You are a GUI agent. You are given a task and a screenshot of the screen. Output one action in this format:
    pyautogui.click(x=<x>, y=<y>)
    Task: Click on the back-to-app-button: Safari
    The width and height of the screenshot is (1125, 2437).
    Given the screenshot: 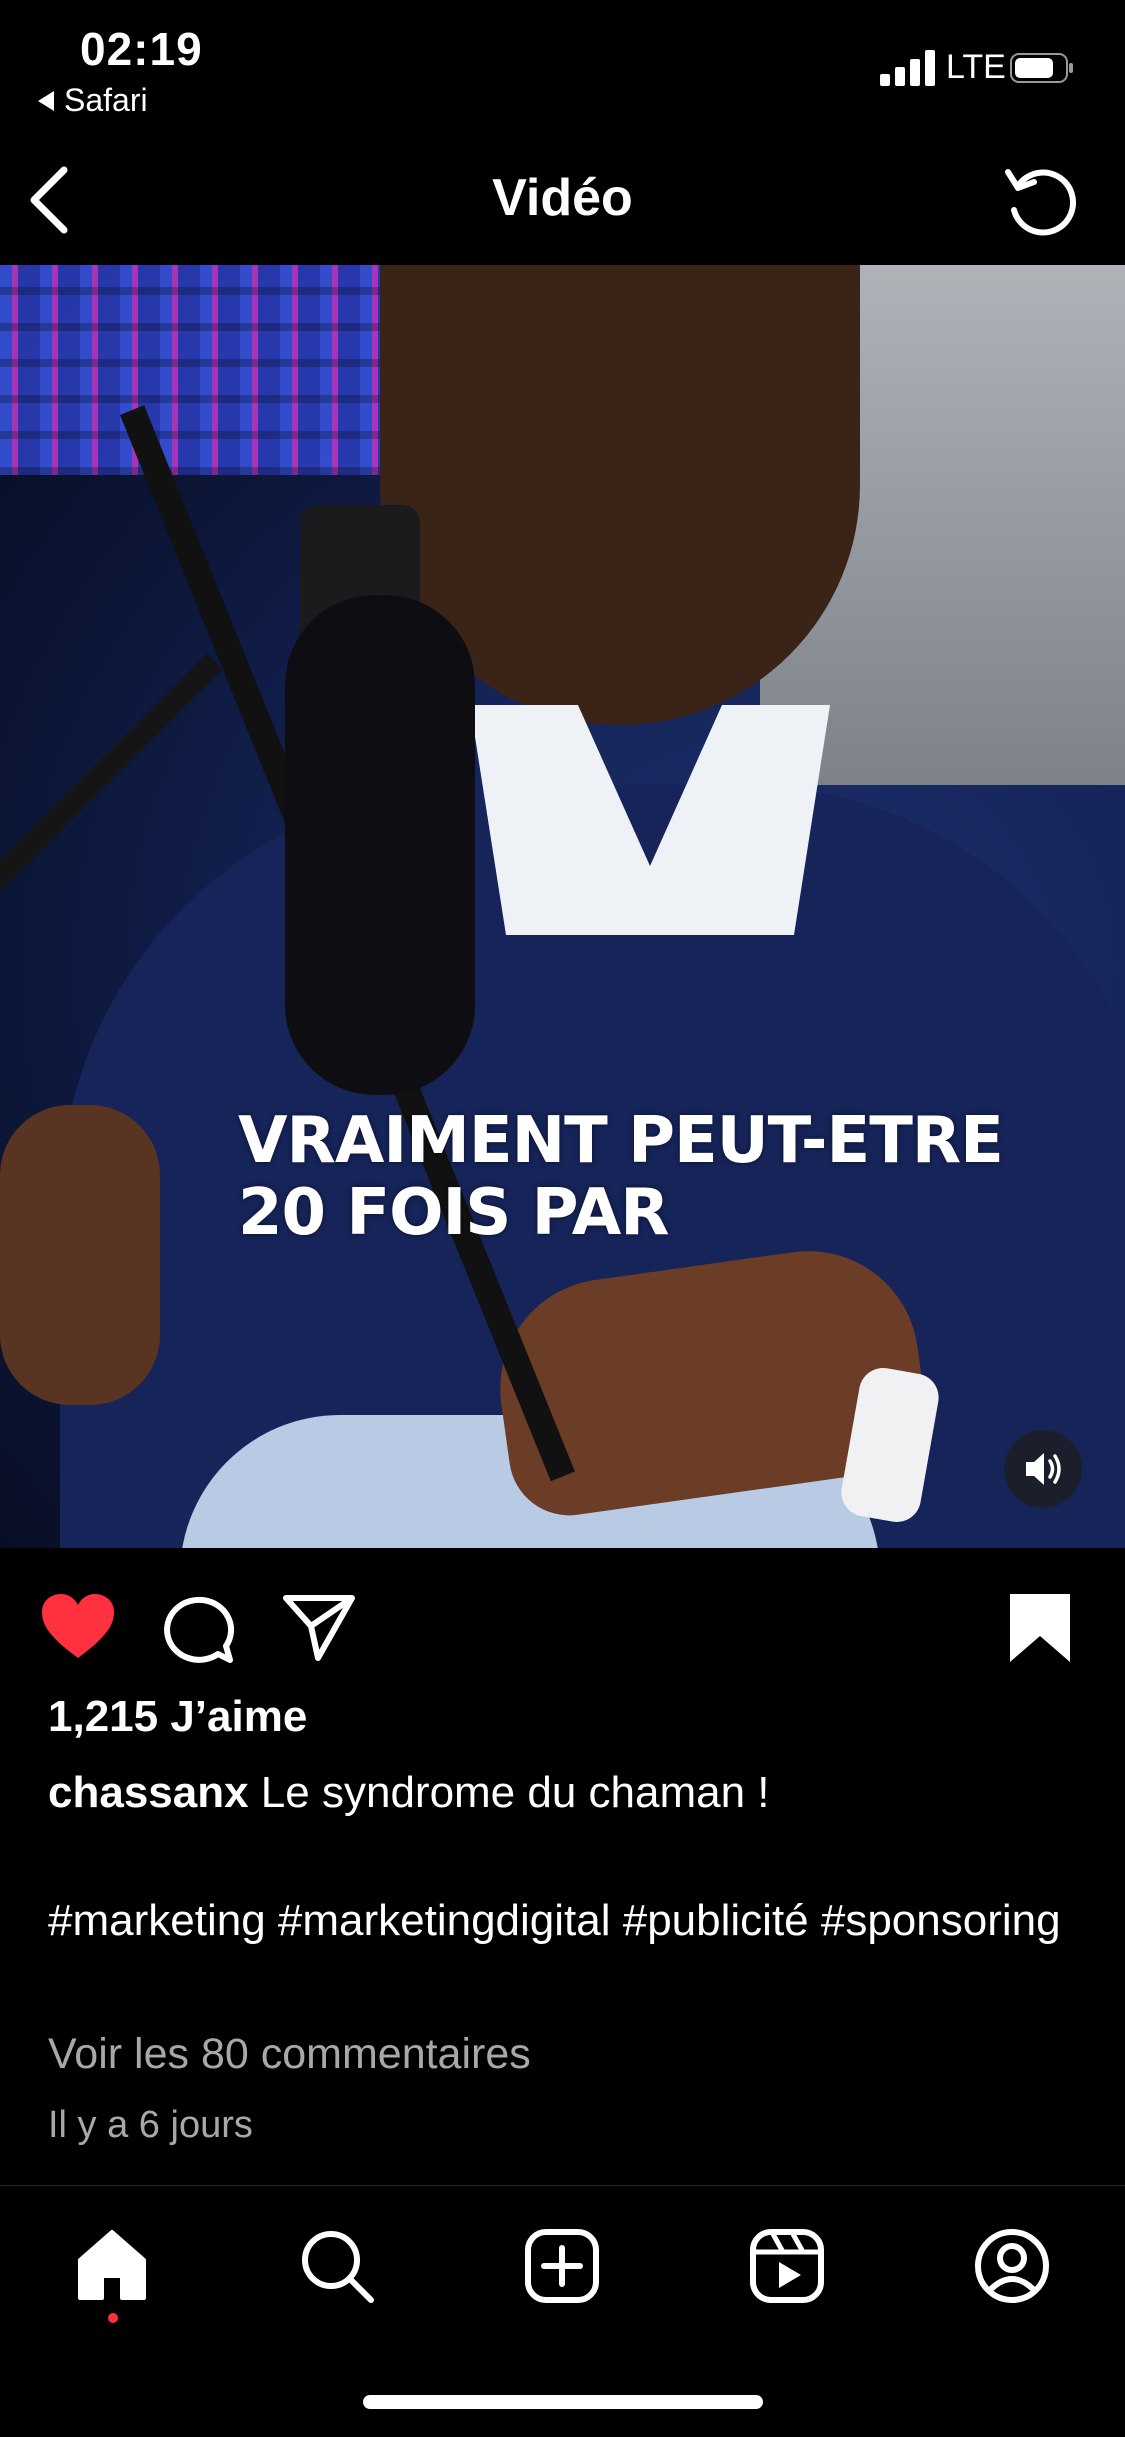 What is the action you would take?
    pyautogui.click(x=93, y=100)
    